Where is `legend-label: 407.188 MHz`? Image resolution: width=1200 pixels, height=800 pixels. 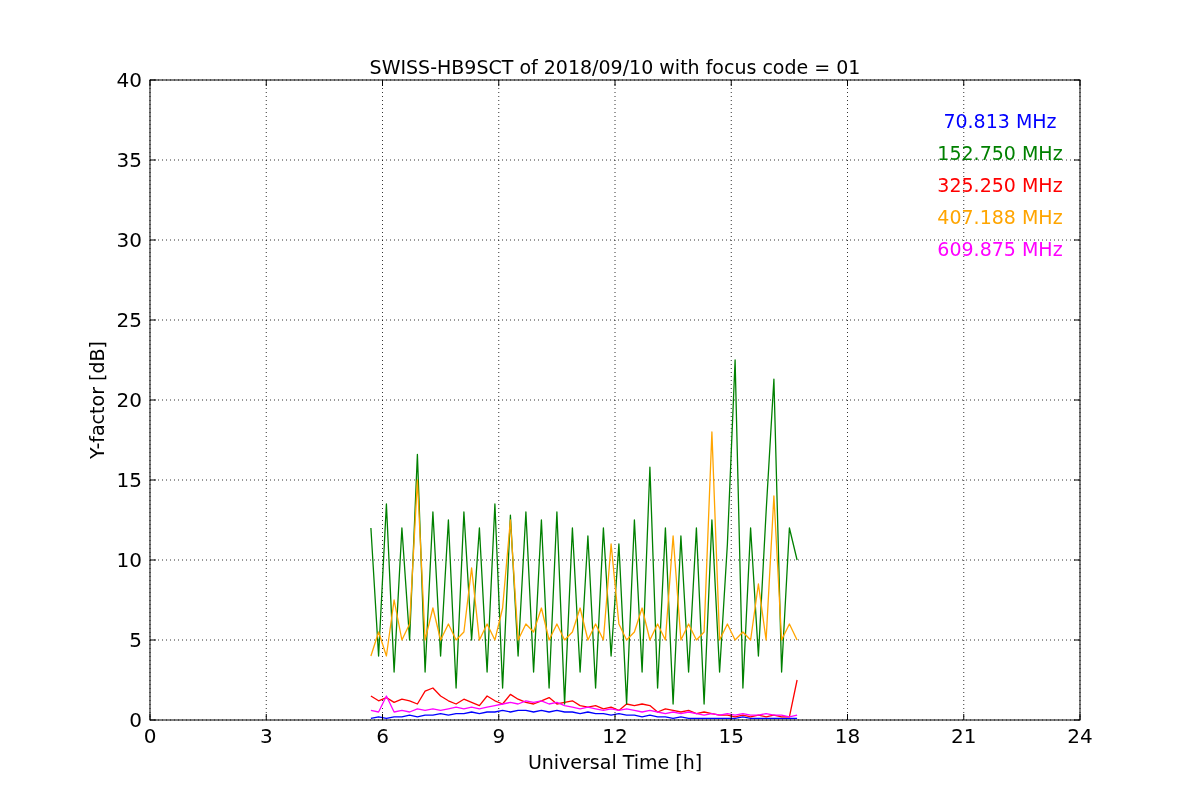 legend-label: 407.188 MHz is located at coordinates (1000, 217).